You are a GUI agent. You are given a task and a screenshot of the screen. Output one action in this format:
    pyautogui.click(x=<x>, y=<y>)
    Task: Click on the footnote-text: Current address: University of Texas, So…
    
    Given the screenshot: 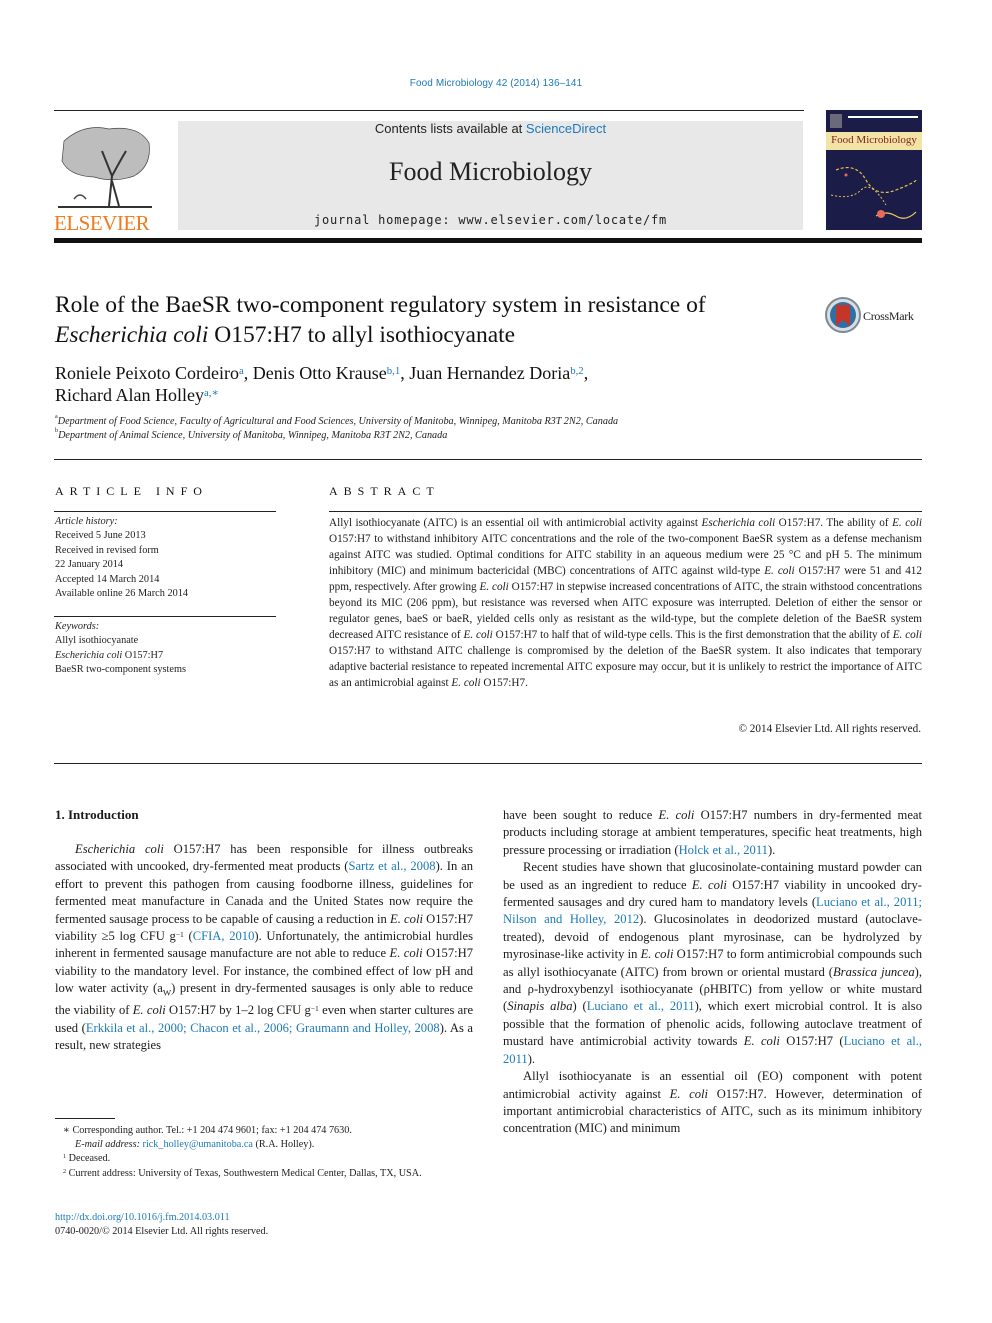 What is the action you would take?
    pyautogui.click(x=244, y=1173)
    